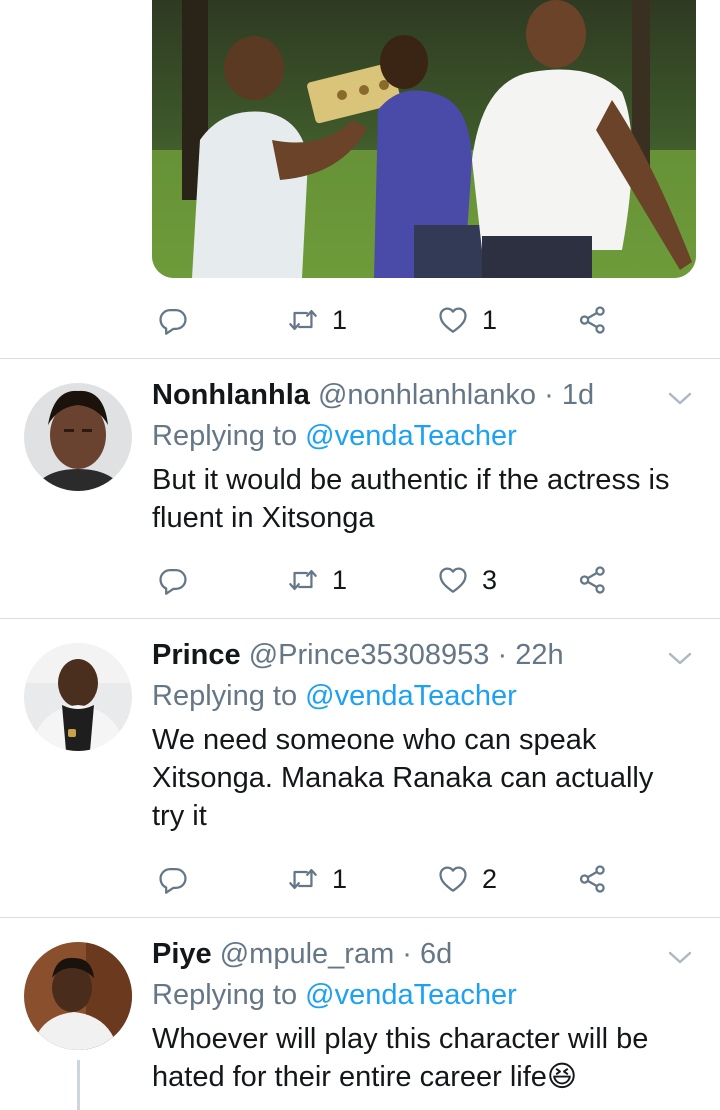 The height and width of the screenshot is (1110, 720). I want to click on reply-header: Prince @Prince35308953 · 22h, so click(358, 655).